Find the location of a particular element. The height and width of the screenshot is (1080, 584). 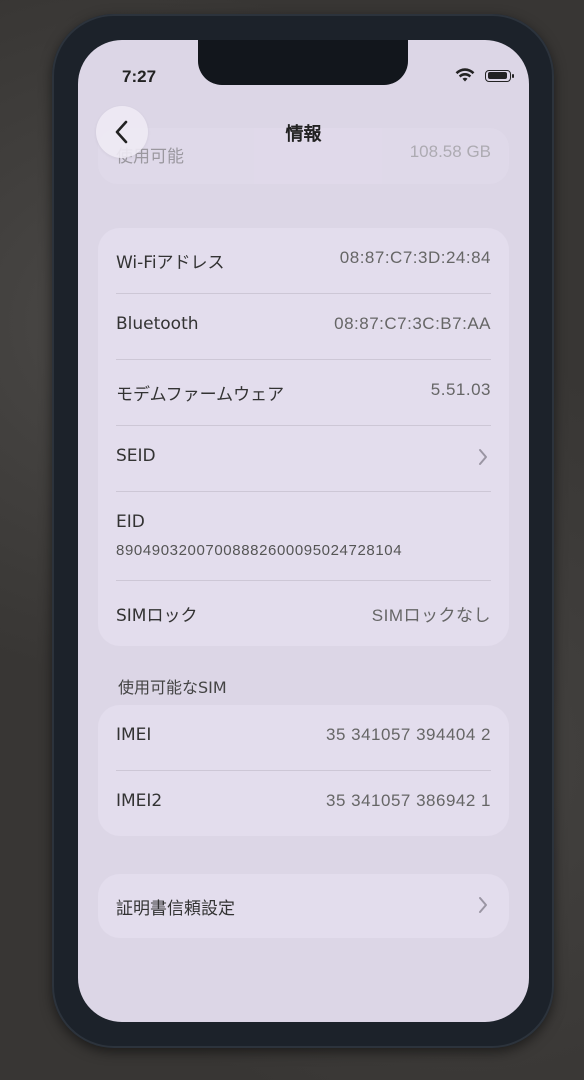

sim-lock-row: SIMロック SIMロックなし is located at coordinates (303, 613).